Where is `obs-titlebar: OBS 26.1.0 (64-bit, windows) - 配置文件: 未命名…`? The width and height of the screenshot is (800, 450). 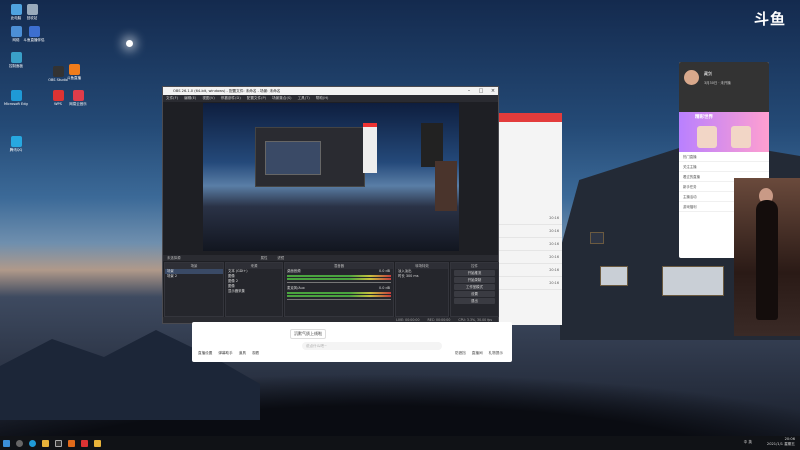
obs-titlebar: OBS 26.1.0 (64-bit, windows) - 配置文件: 未命名… is located at coordinates (330, 91).